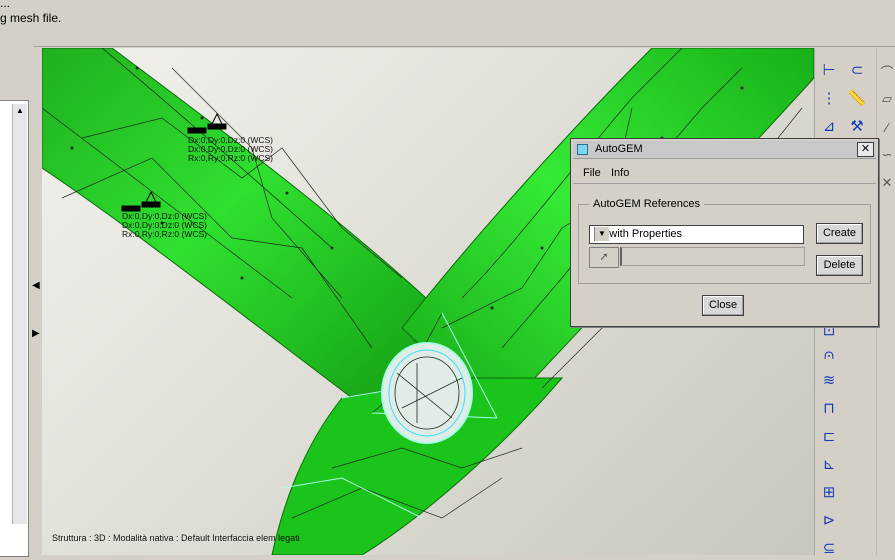 The height and width of the screenshot is (560, 895). I want to click on collapse-left-icon: ◀, so click(36, 285).